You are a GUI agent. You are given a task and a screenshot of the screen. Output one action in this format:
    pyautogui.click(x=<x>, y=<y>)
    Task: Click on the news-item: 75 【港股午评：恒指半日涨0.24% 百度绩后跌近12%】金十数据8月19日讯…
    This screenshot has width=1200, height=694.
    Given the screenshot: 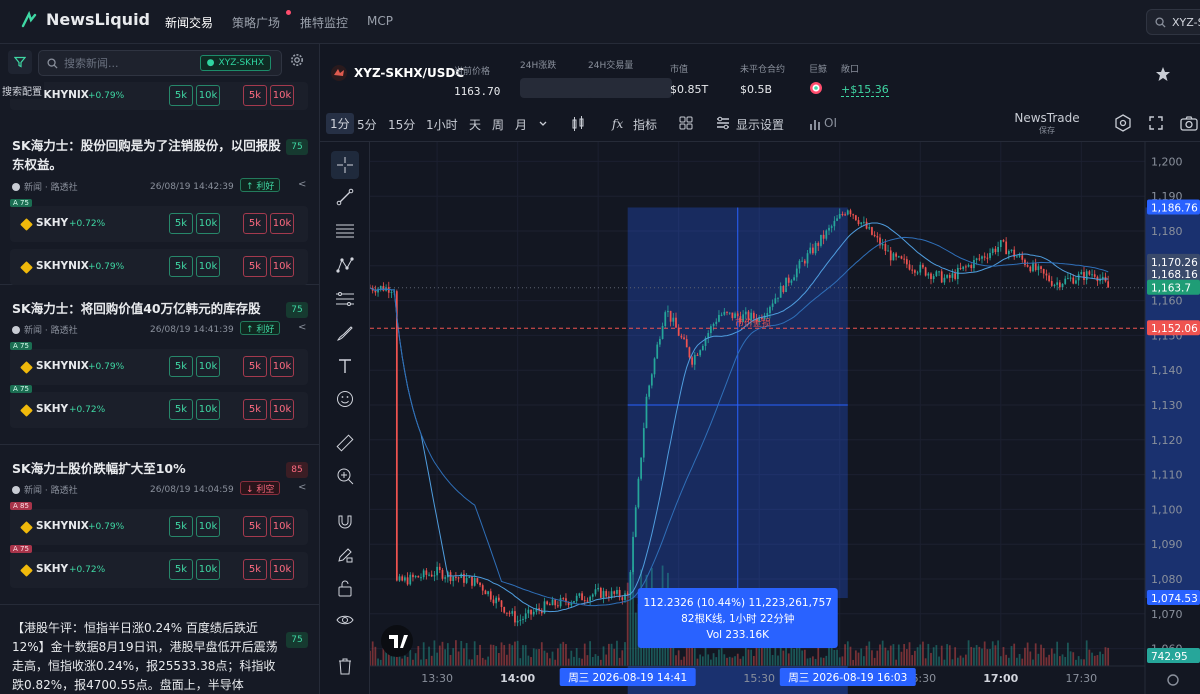 What is the action you would take?
    pyautogui.click(x=159, y=649)
    